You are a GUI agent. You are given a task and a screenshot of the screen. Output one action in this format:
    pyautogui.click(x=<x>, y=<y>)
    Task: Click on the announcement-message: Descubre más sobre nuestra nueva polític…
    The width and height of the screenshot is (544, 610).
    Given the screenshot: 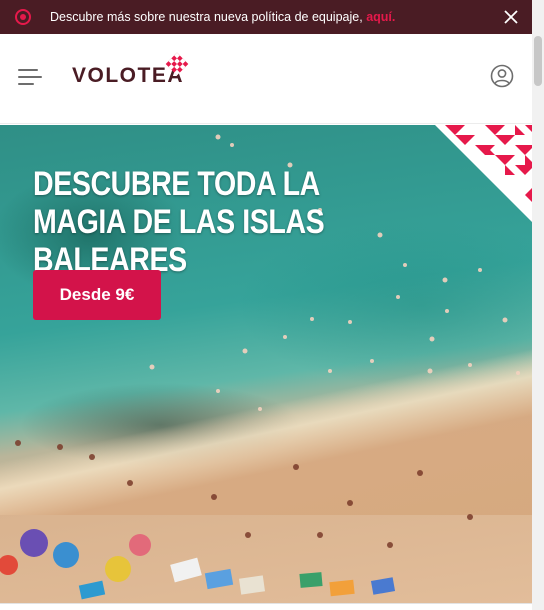 What is the action you would take?
    pyautogui.click(x=206, y=17)
    